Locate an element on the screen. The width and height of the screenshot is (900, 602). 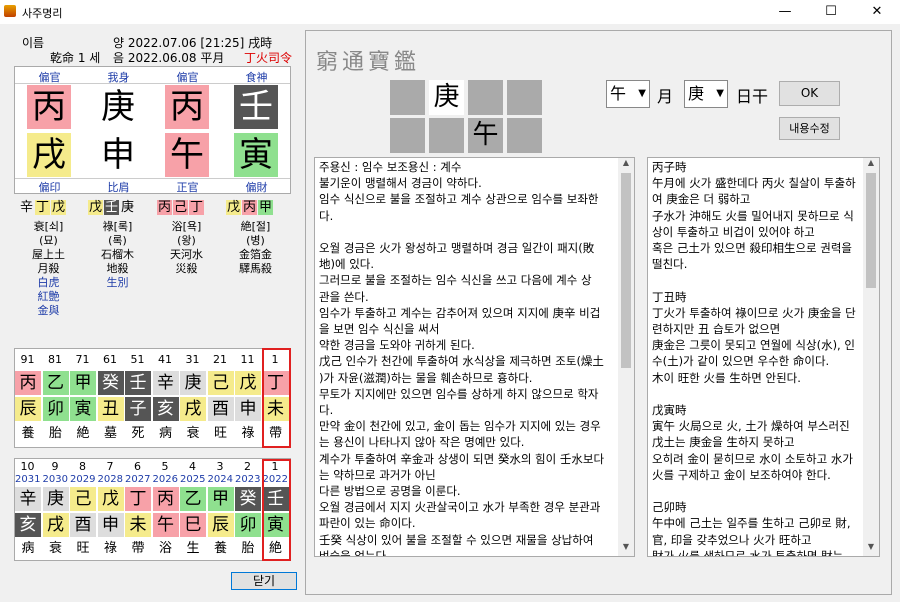
daeun-stem: 辛 is located at coordinates (165, 383).